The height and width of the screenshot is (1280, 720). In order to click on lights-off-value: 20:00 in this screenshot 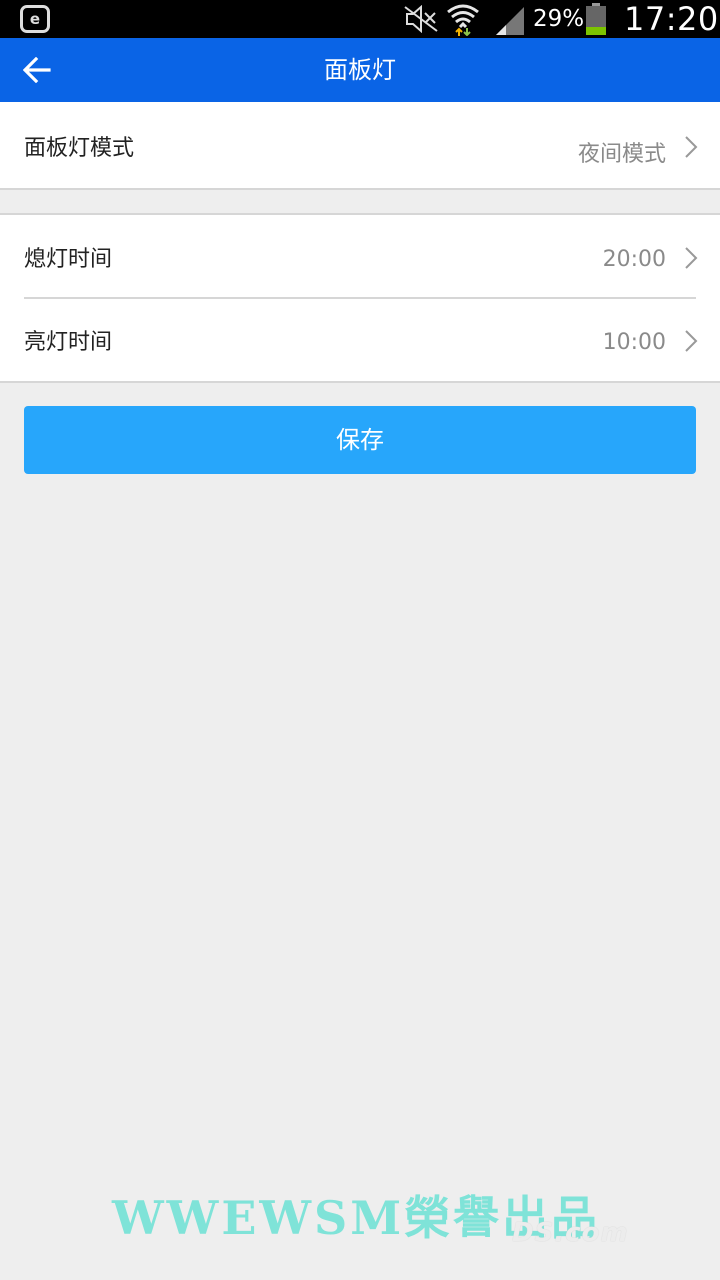, I will do `click(634, 259)`.